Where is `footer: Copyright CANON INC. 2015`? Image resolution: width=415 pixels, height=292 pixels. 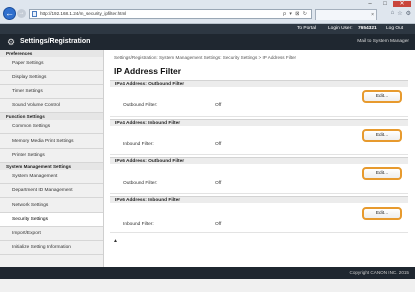
footer: Copyright CANON INC. 2015 is located at coordinates (207, 273).